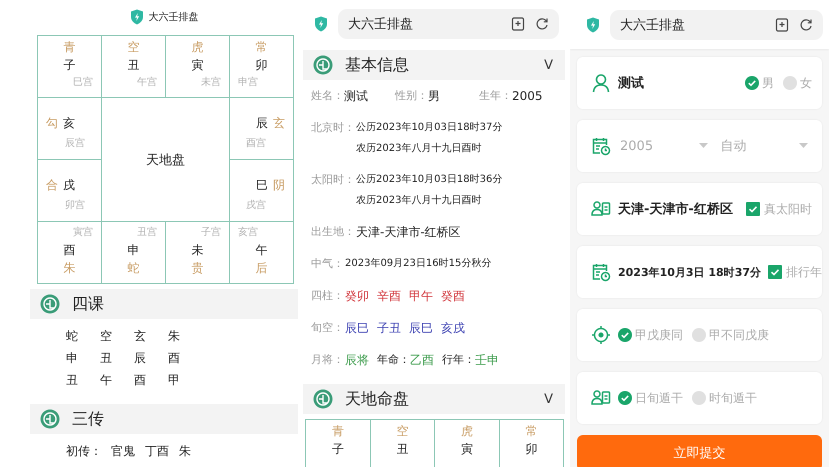 The width and height of the screenshot is (829, 467). What do you see at coordinates (601, 83) in the screenshot?
I see `person-icon` at bounding box center [601, 83].